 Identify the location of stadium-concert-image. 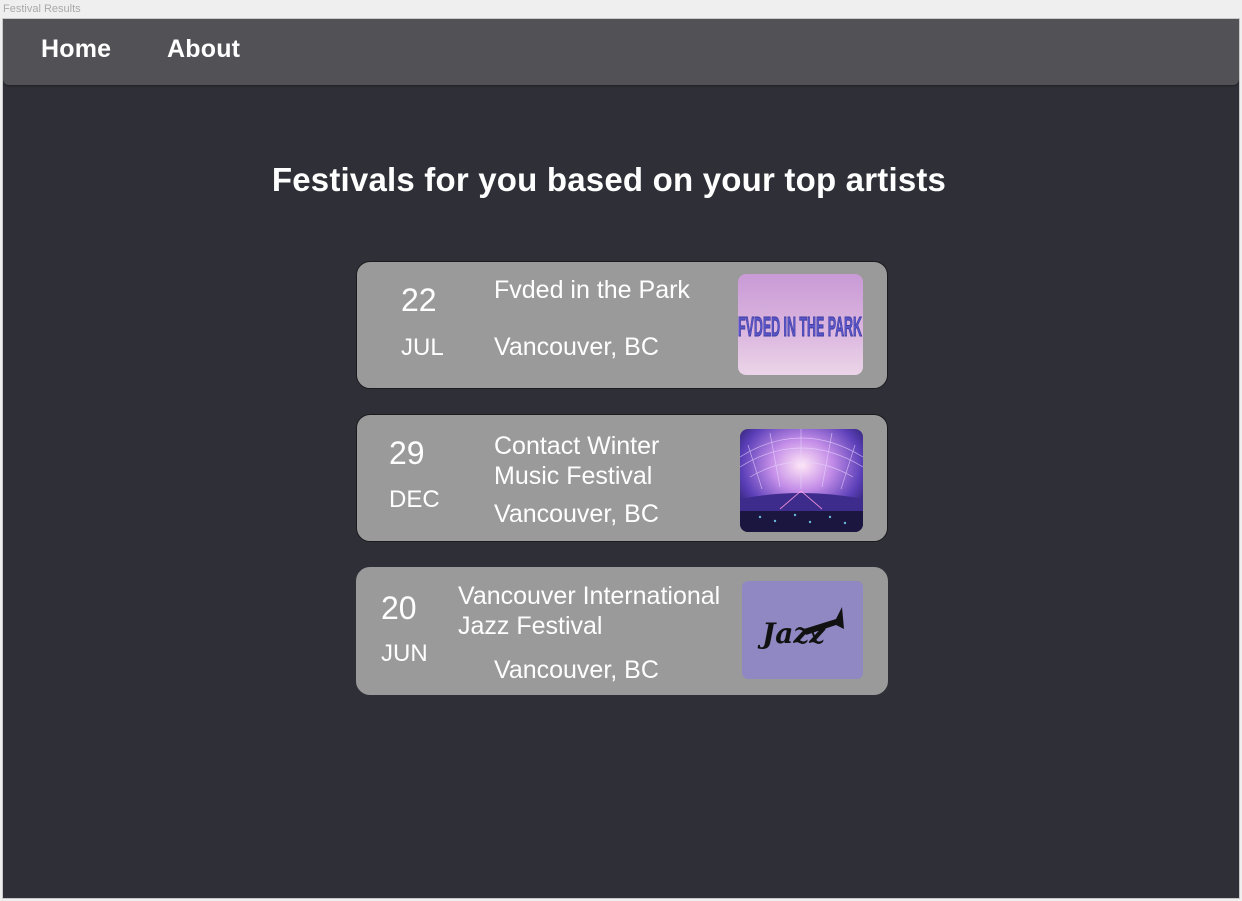
(801, 480).